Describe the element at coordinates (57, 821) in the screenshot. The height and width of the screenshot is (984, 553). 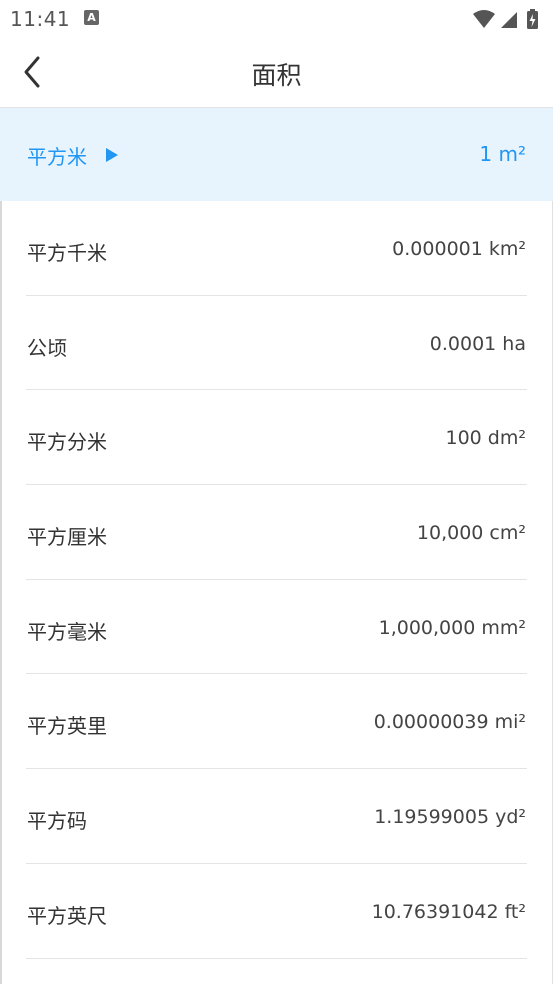
I see `unit-name: 平方码` at that location.